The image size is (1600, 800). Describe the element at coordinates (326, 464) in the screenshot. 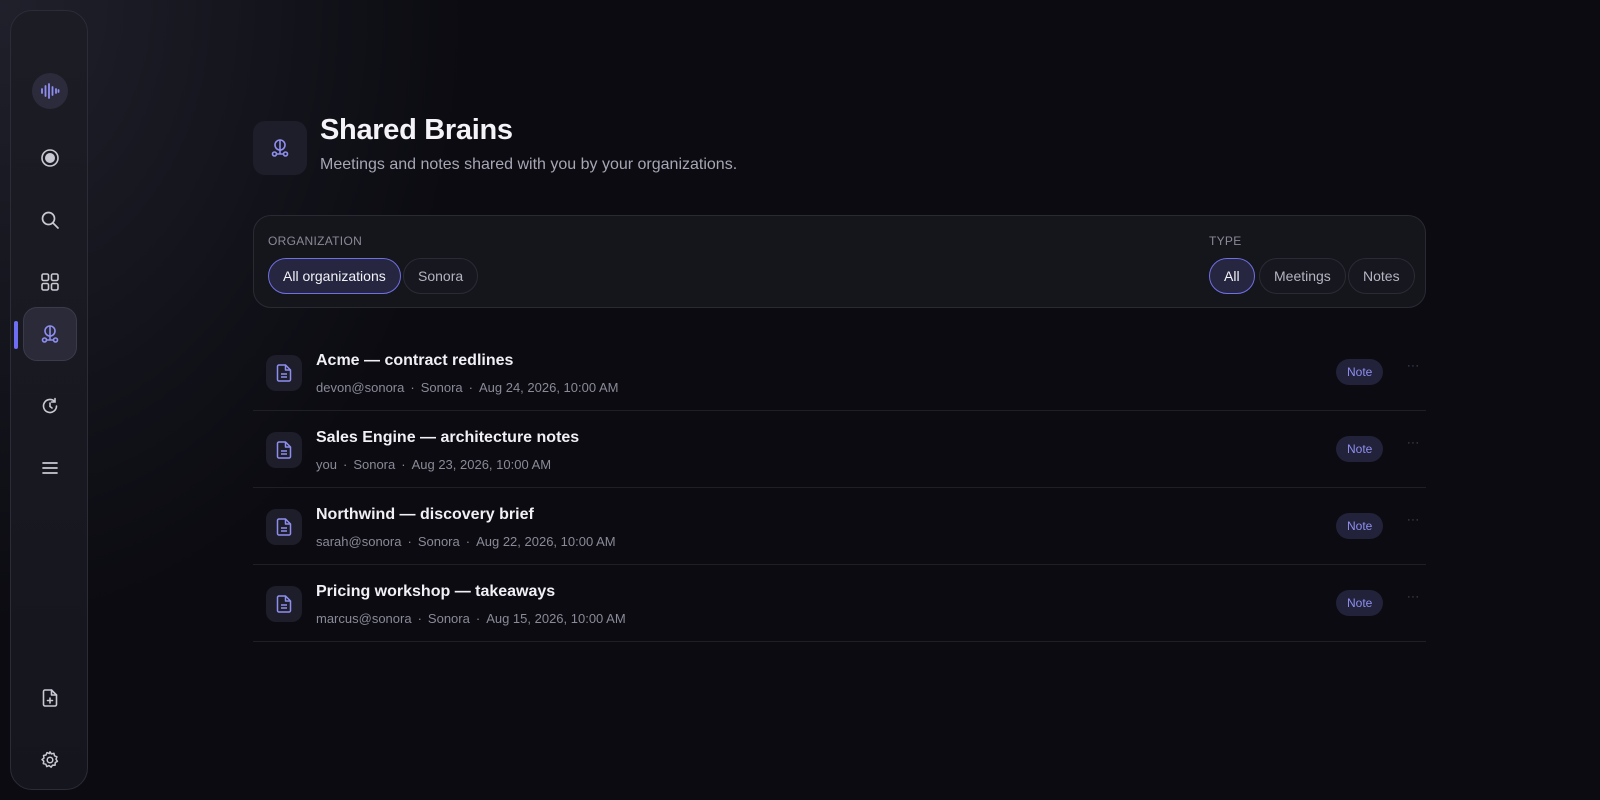

I see `item-author: you` at that location.